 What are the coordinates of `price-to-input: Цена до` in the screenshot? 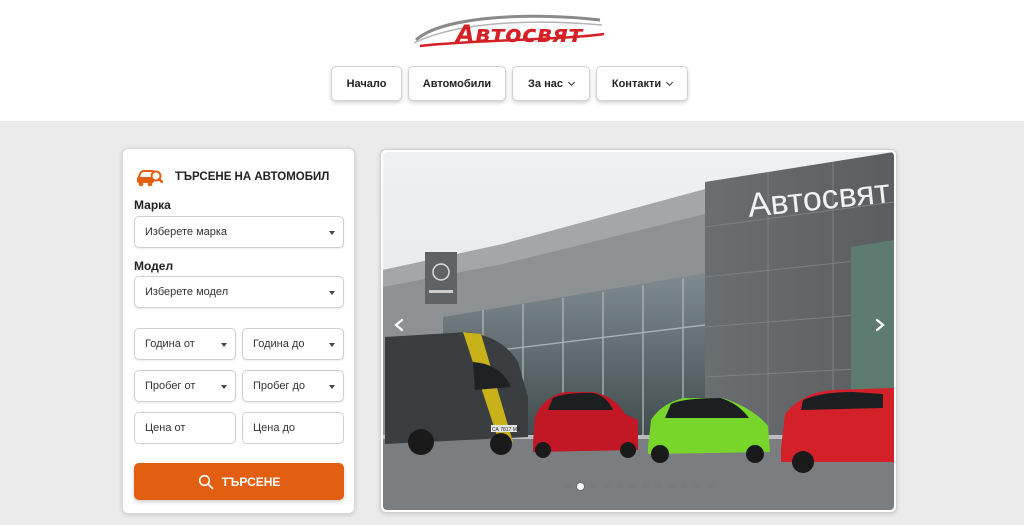 It's located at (293, 428).